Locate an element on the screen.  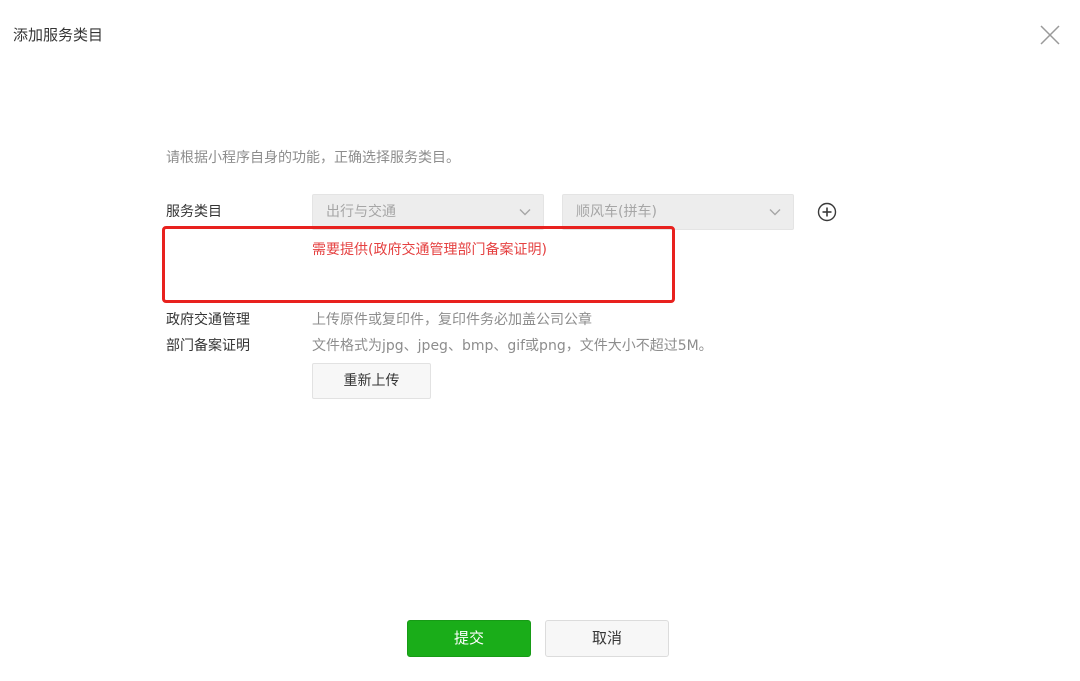
cancel-button: 取消 is located at coordinates (607, 638).